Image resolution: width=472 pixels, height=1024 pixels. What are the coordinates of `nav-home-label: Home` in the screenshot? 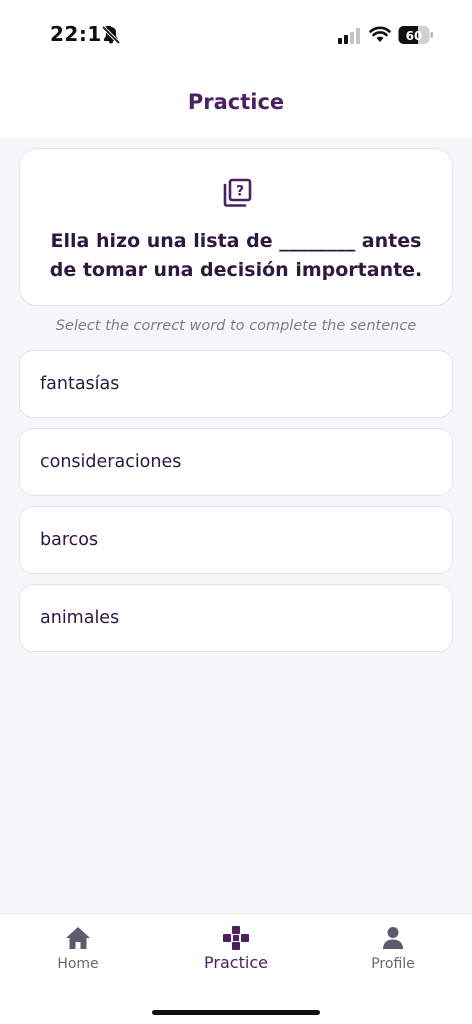 It's located at (78, 964).